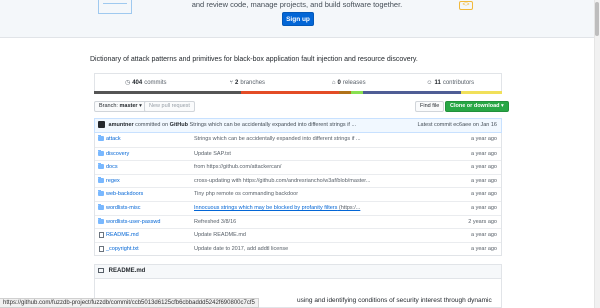 The width and height of the screenshot is (600, 308). I want to click on file-commit-message: Refreshed 3/8/16, so click(215, 222).